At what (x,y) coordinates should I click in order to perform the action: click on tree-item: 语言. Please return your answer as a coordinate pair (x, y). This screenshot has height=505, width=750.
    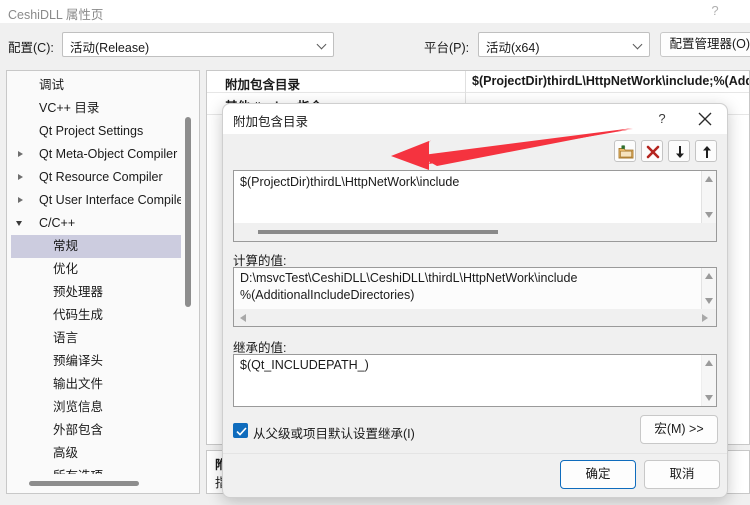
    Looking at the image, I should click on (96, 338).